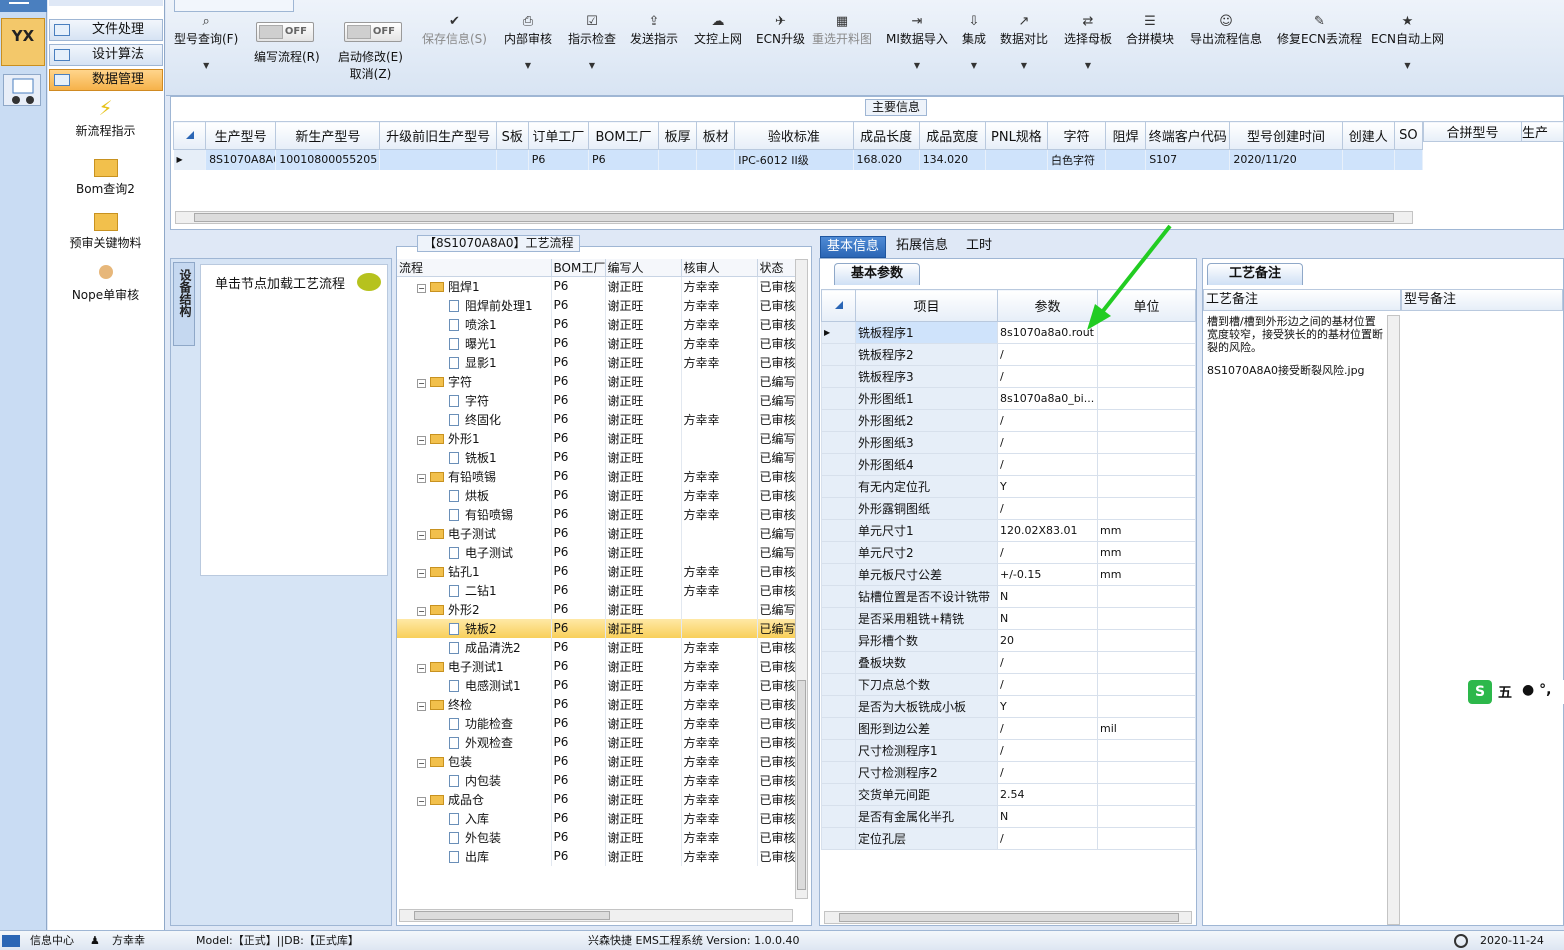  What do you see at coordinates (597, 837) in the screenshot?
I see `tree-row: 外包装 P6 谢正旺 方幸幸 已审核` at bounding box center [597, 837].